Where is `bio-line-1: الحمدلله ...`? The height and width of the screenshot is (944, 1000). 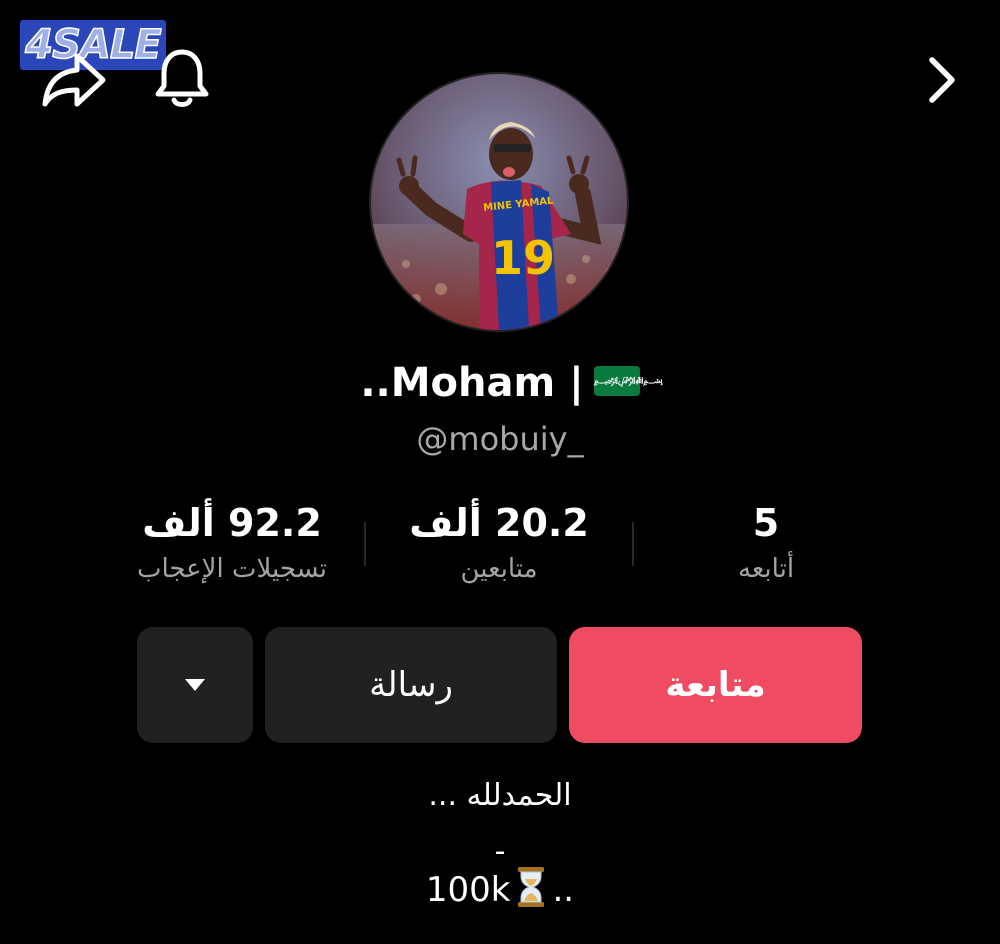 bio-line-1: الحمدلله ... is located at coordinates (500, 795).